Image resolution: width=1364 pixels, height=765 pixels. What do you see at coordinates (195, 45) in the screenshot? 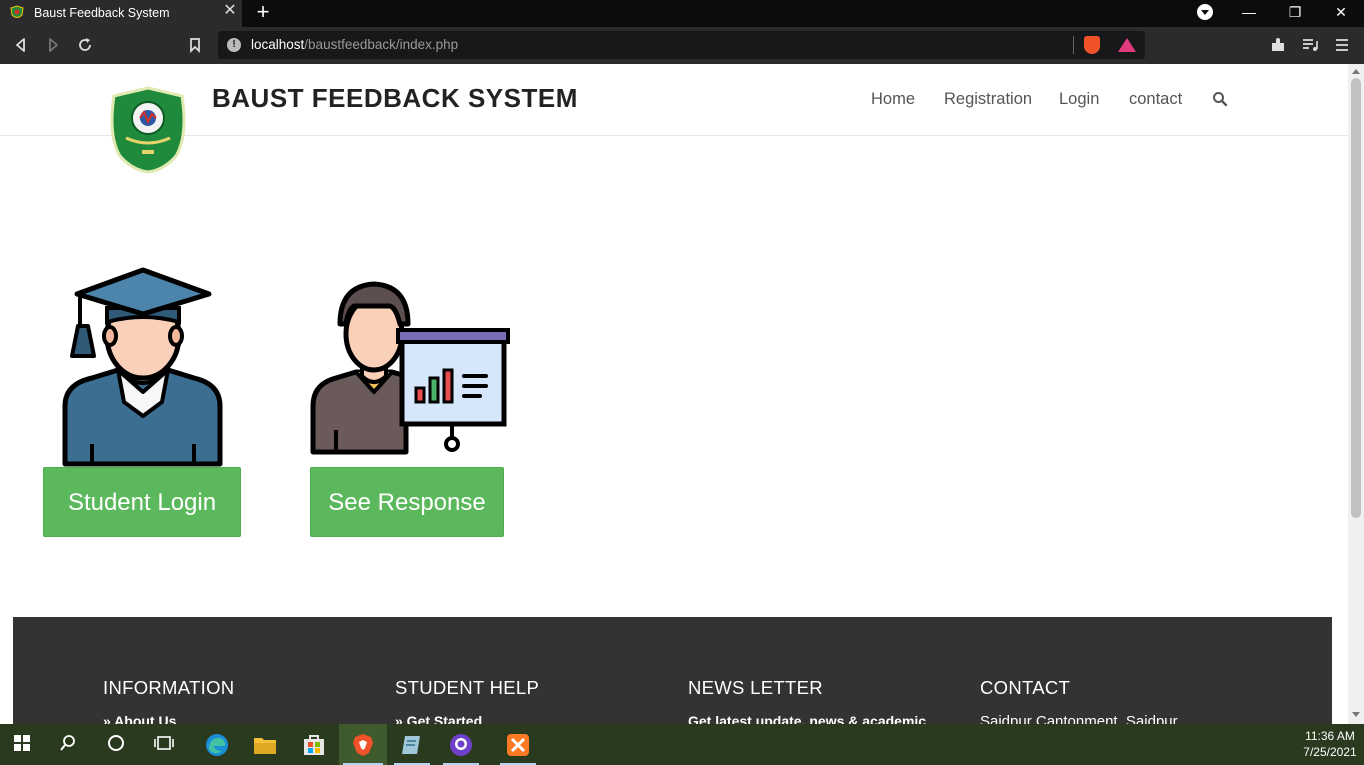
I see `bookmark-icon` at bounding box center [195, 45].